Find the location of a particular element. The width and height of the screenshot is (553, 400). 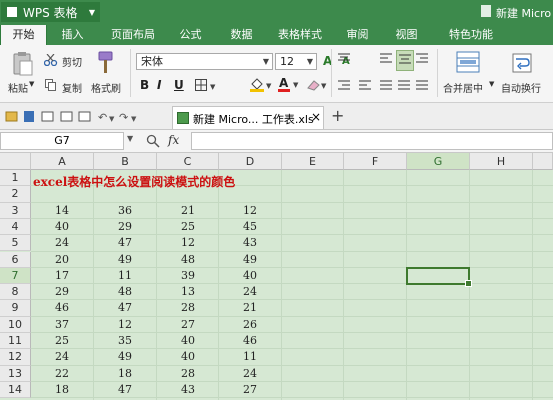

chevron-down-icon: ▼ is located at coordinates (130, 138).